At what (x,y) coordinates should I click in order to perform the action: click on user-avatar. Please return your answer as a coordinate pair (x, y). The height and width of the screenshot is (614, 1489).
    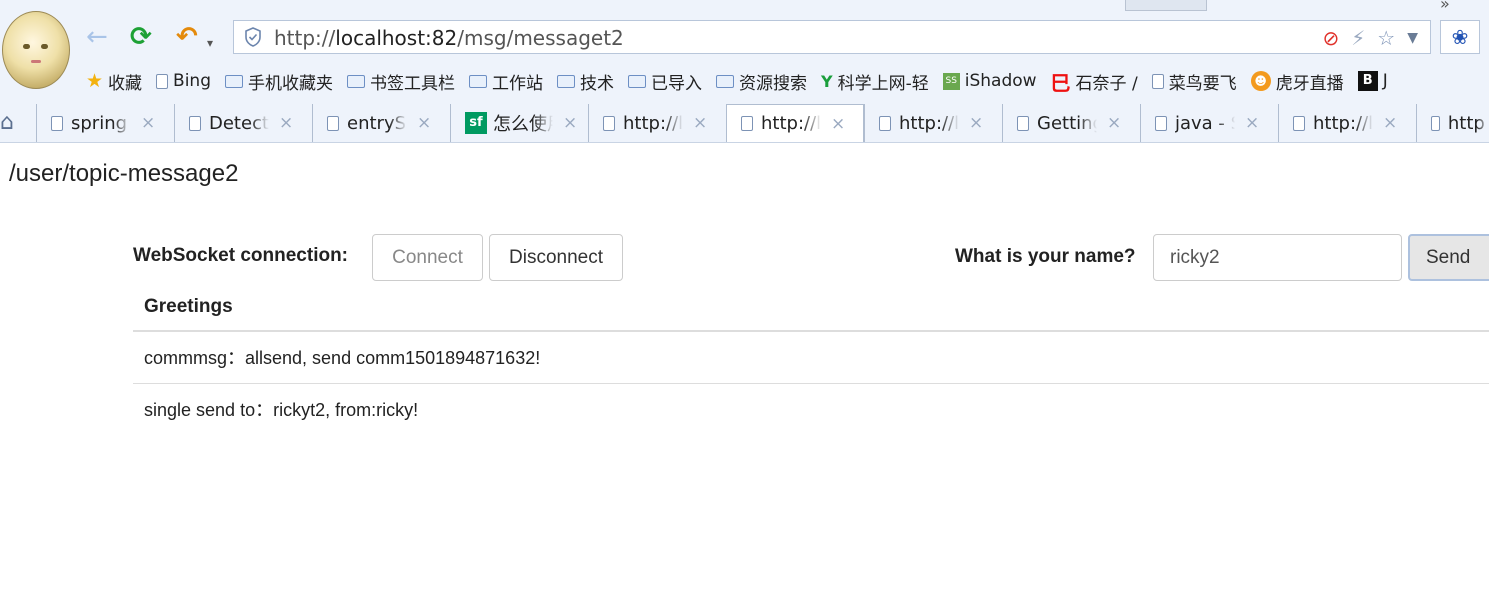
    Looking at the image, I should click on (36, 50).